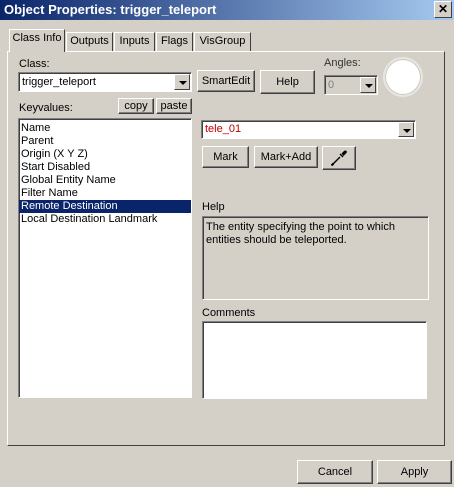  I want to click on list-item: Local Destination Landmark, so click(105, 219).